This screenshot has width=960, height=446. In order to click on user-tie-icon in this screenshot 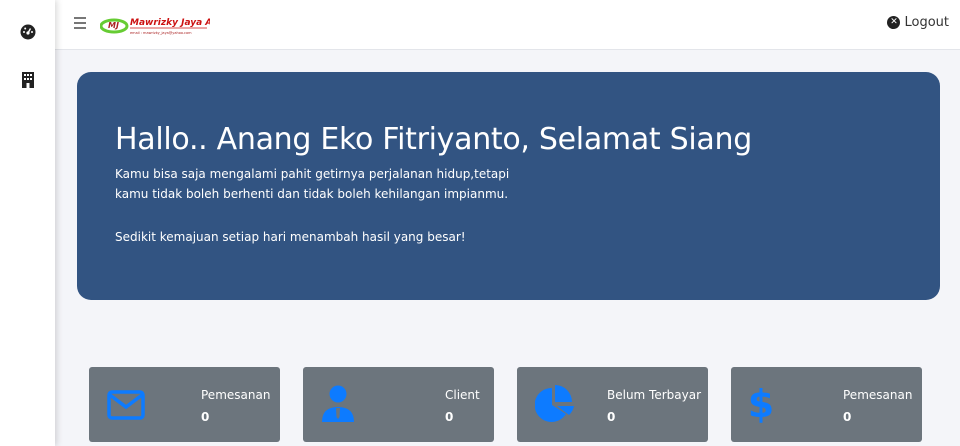, I will do `click(338, 403)`.